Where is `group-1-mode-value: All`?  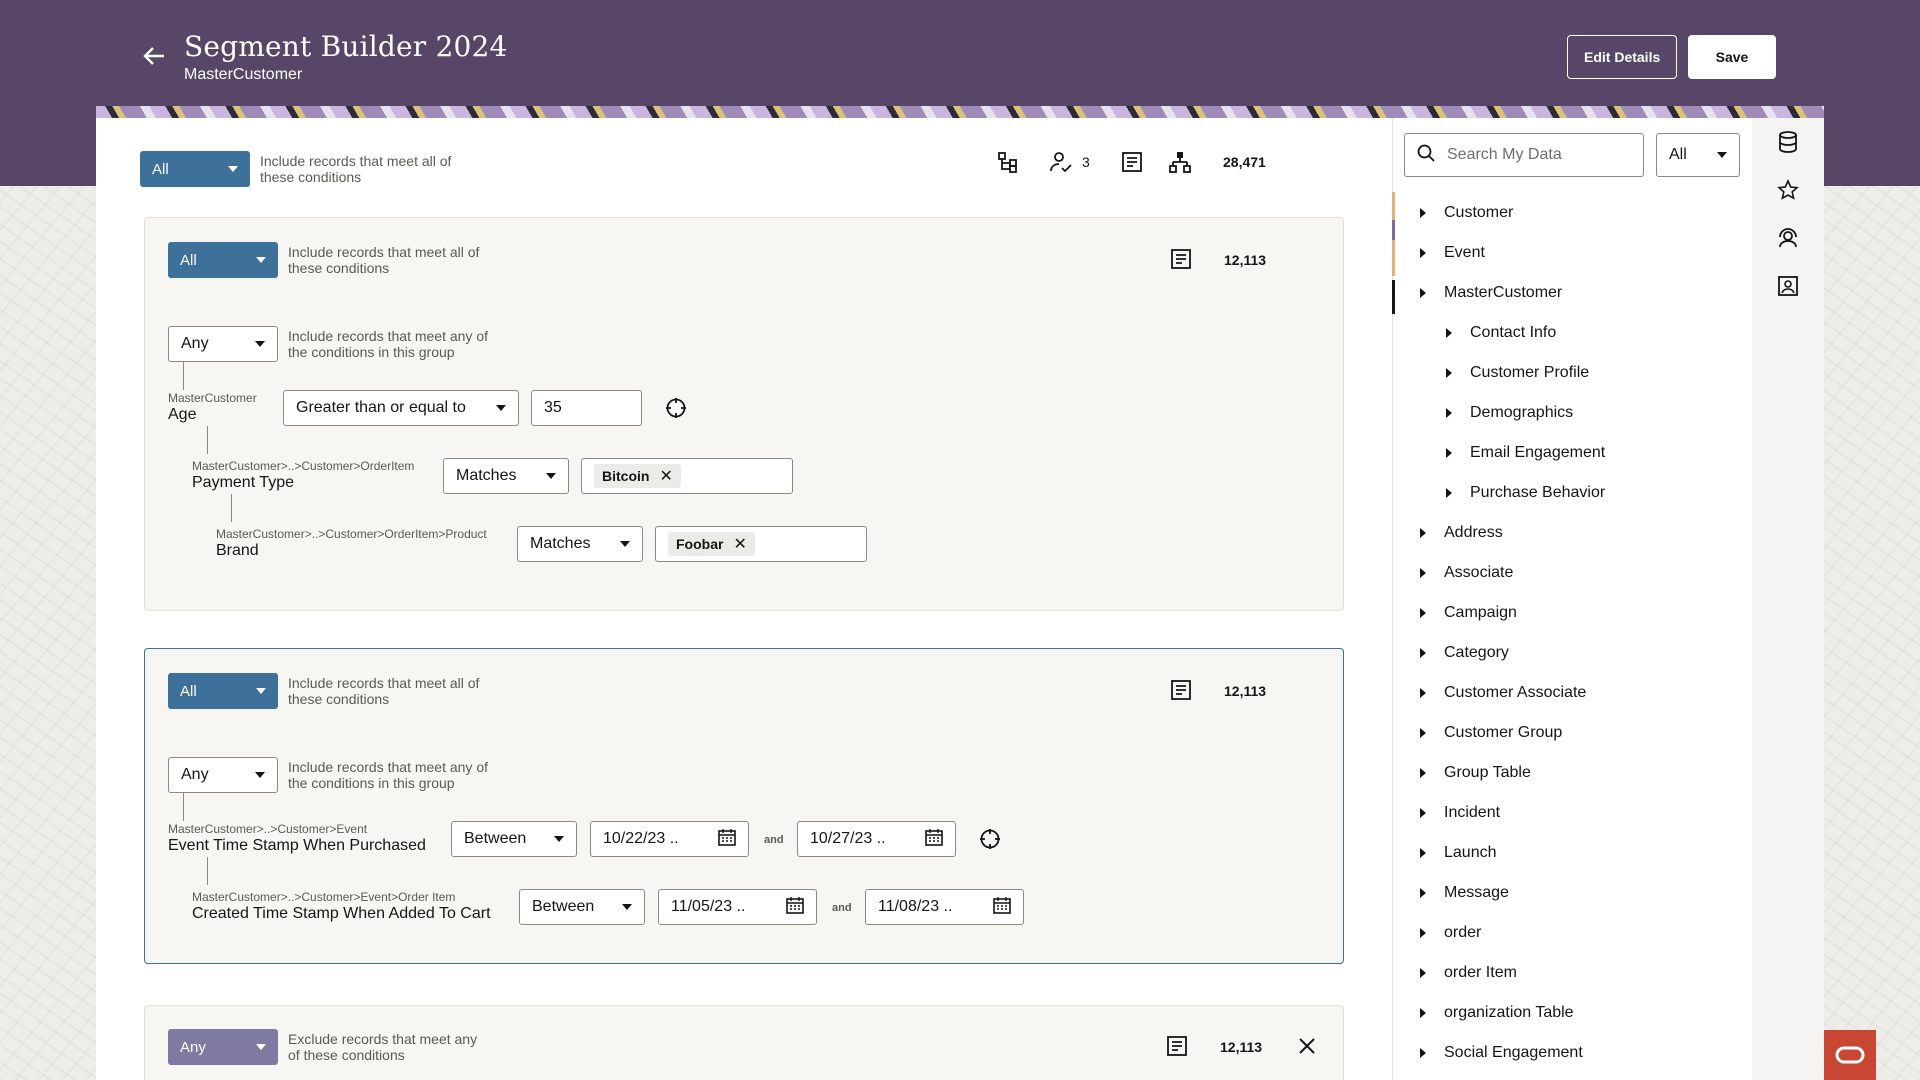
group-1-mode-value: All is located at coordinates (188, 260).